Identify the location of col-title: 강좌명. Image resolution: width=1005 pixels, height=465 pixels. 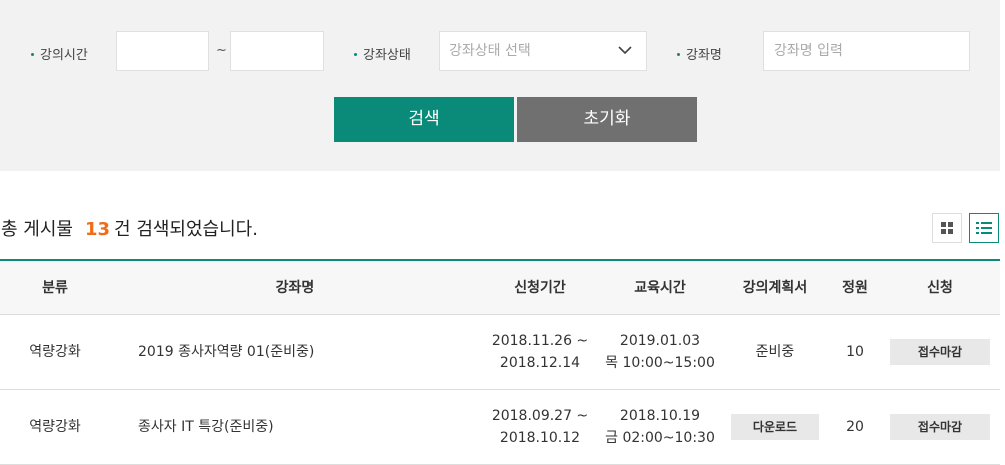
(295, 287).